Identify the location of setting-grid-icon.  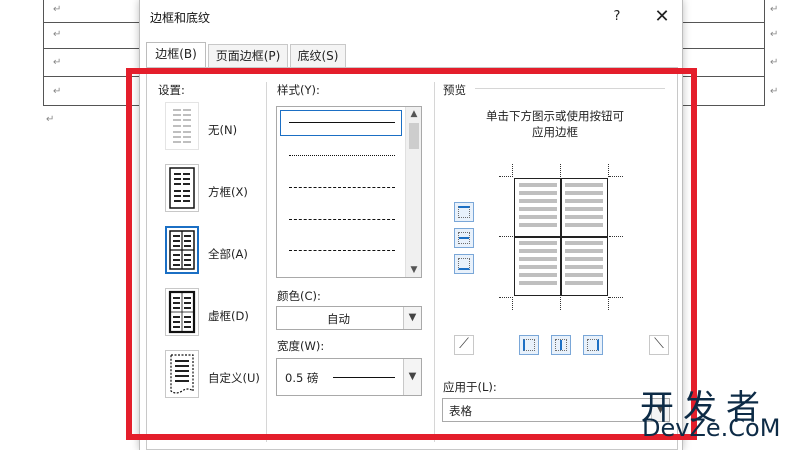
(182, 312).